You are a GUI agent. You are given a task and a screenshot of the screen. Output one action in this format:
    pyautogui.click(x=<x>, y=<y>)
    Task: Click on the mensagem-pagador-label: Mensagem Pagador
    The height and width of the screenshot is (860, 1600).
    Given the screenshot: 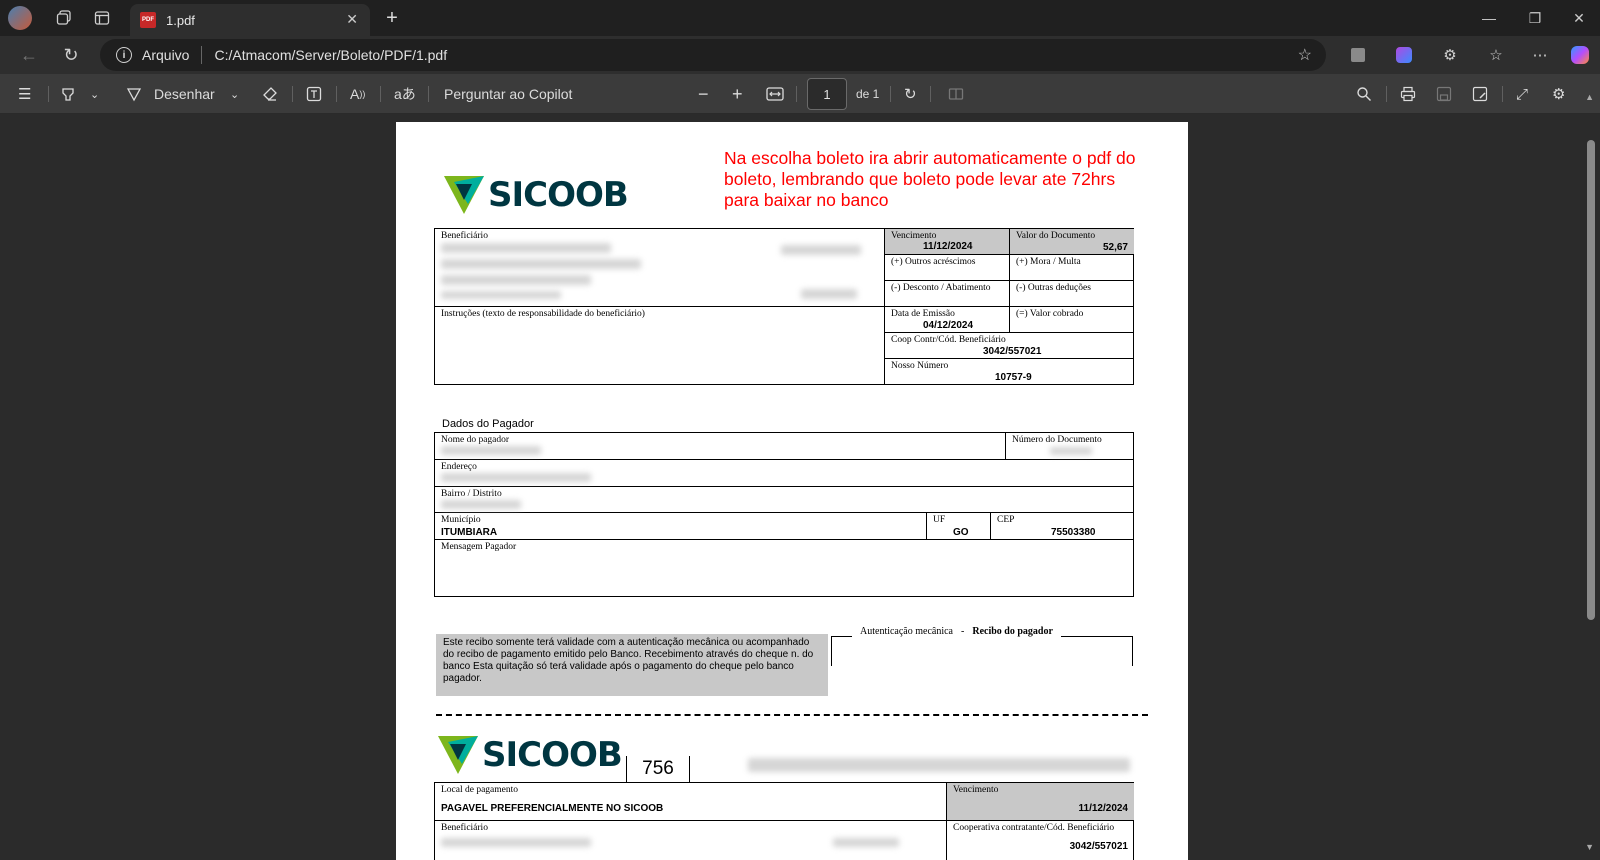 What is the action you would take?
    pyautogui.click(x=479, y=547)
    